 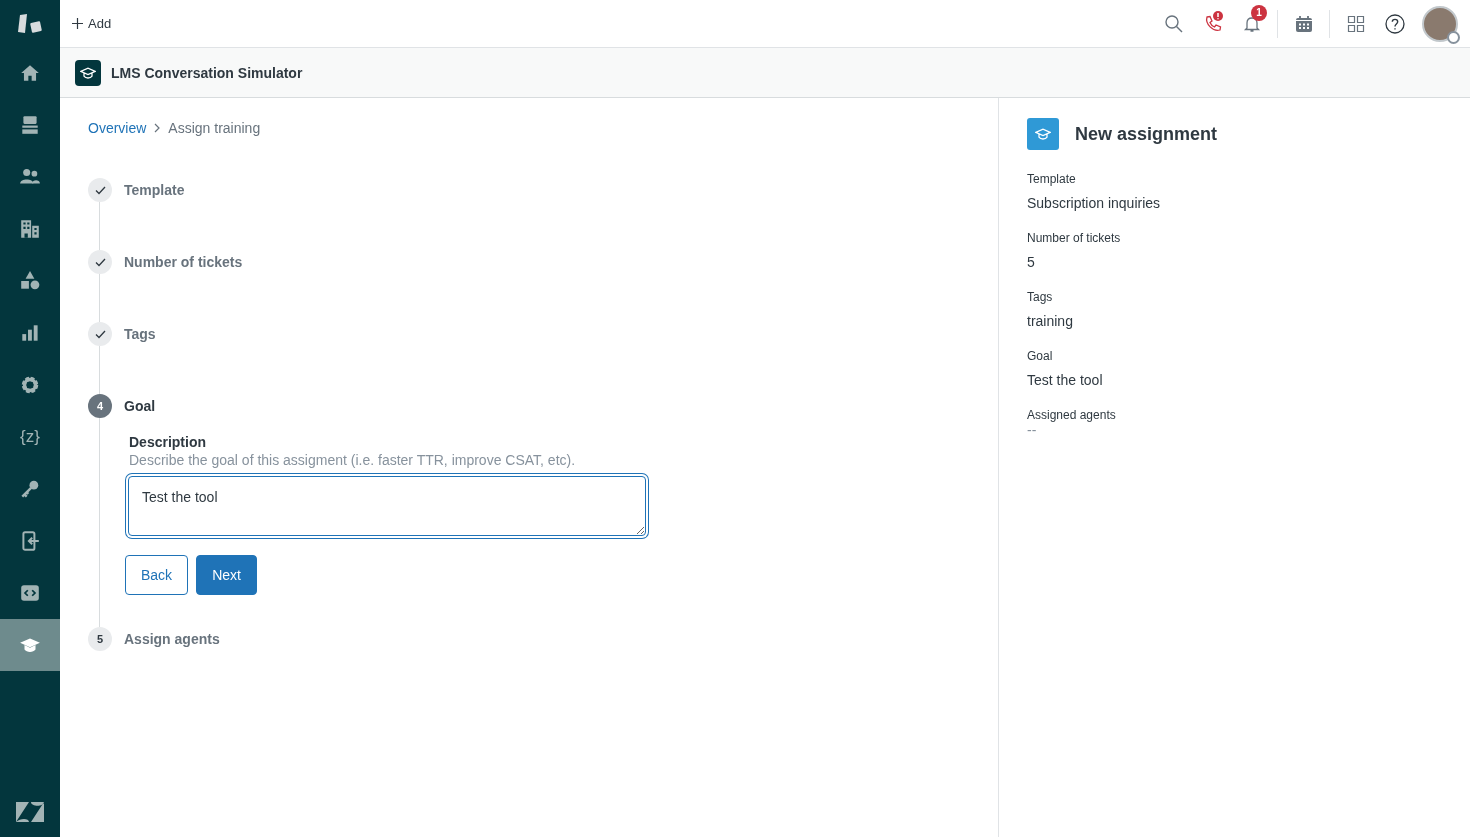 What do you see at coordinates (207, 72) in the screenshot?
I see `app-title: LMS Conversation Simulator` at bounding box center [207, 72].